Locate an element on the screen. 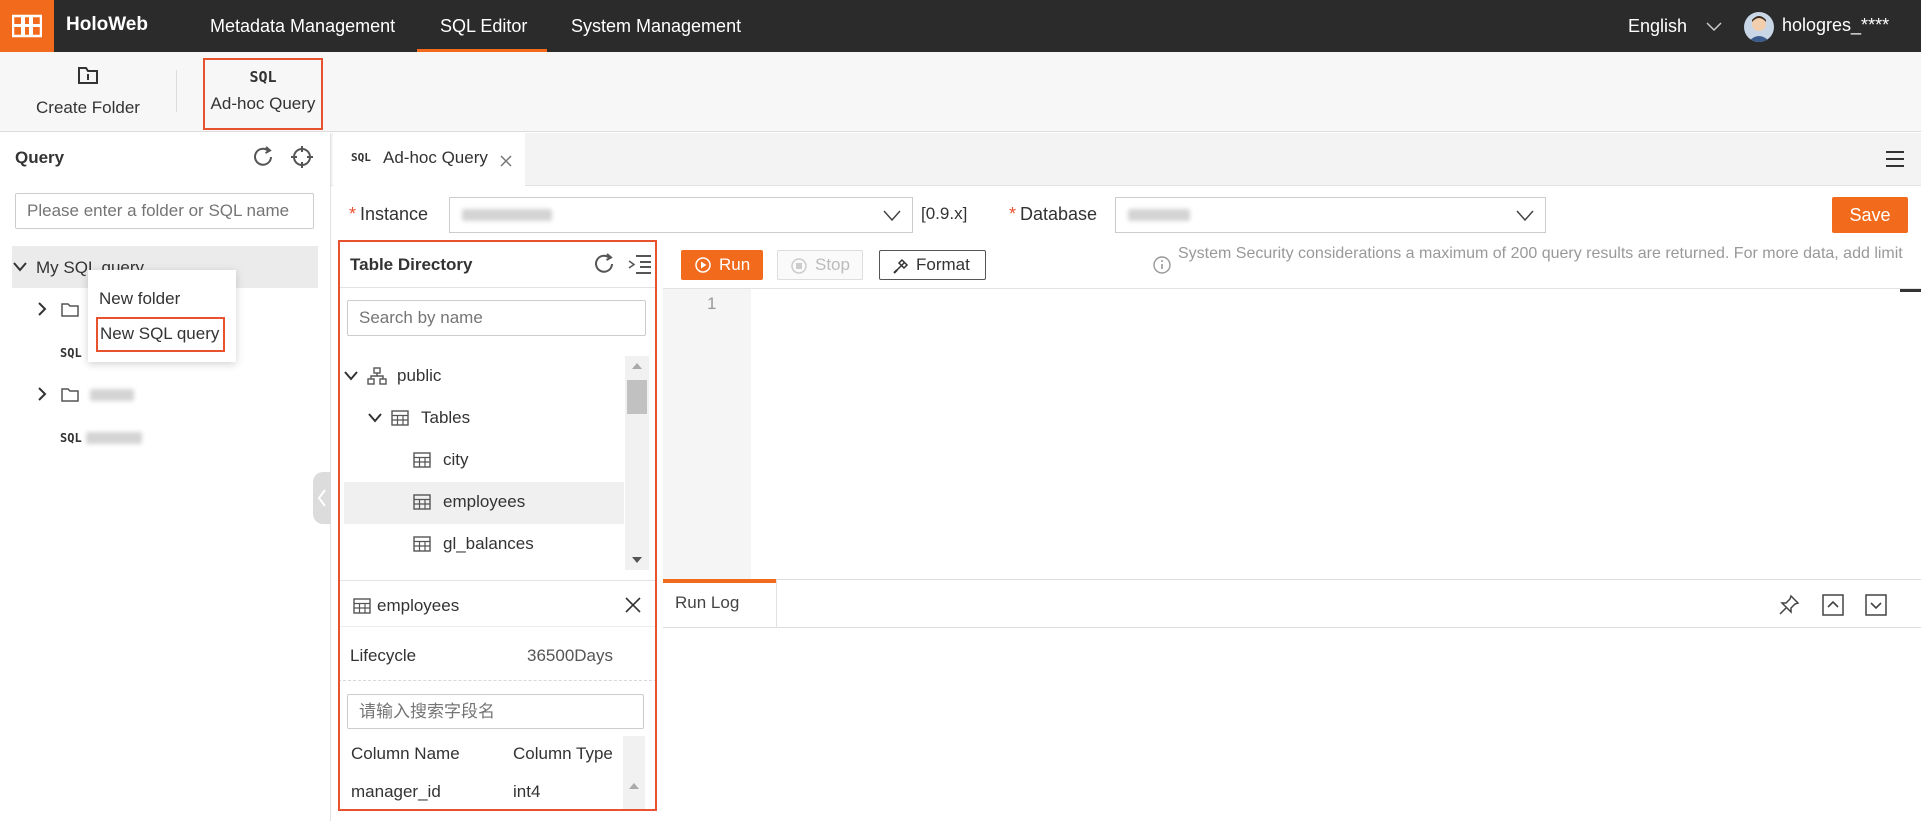 This screenshot has width=1921, height=821. holoweb-logo is located at coordinates (27, 26).